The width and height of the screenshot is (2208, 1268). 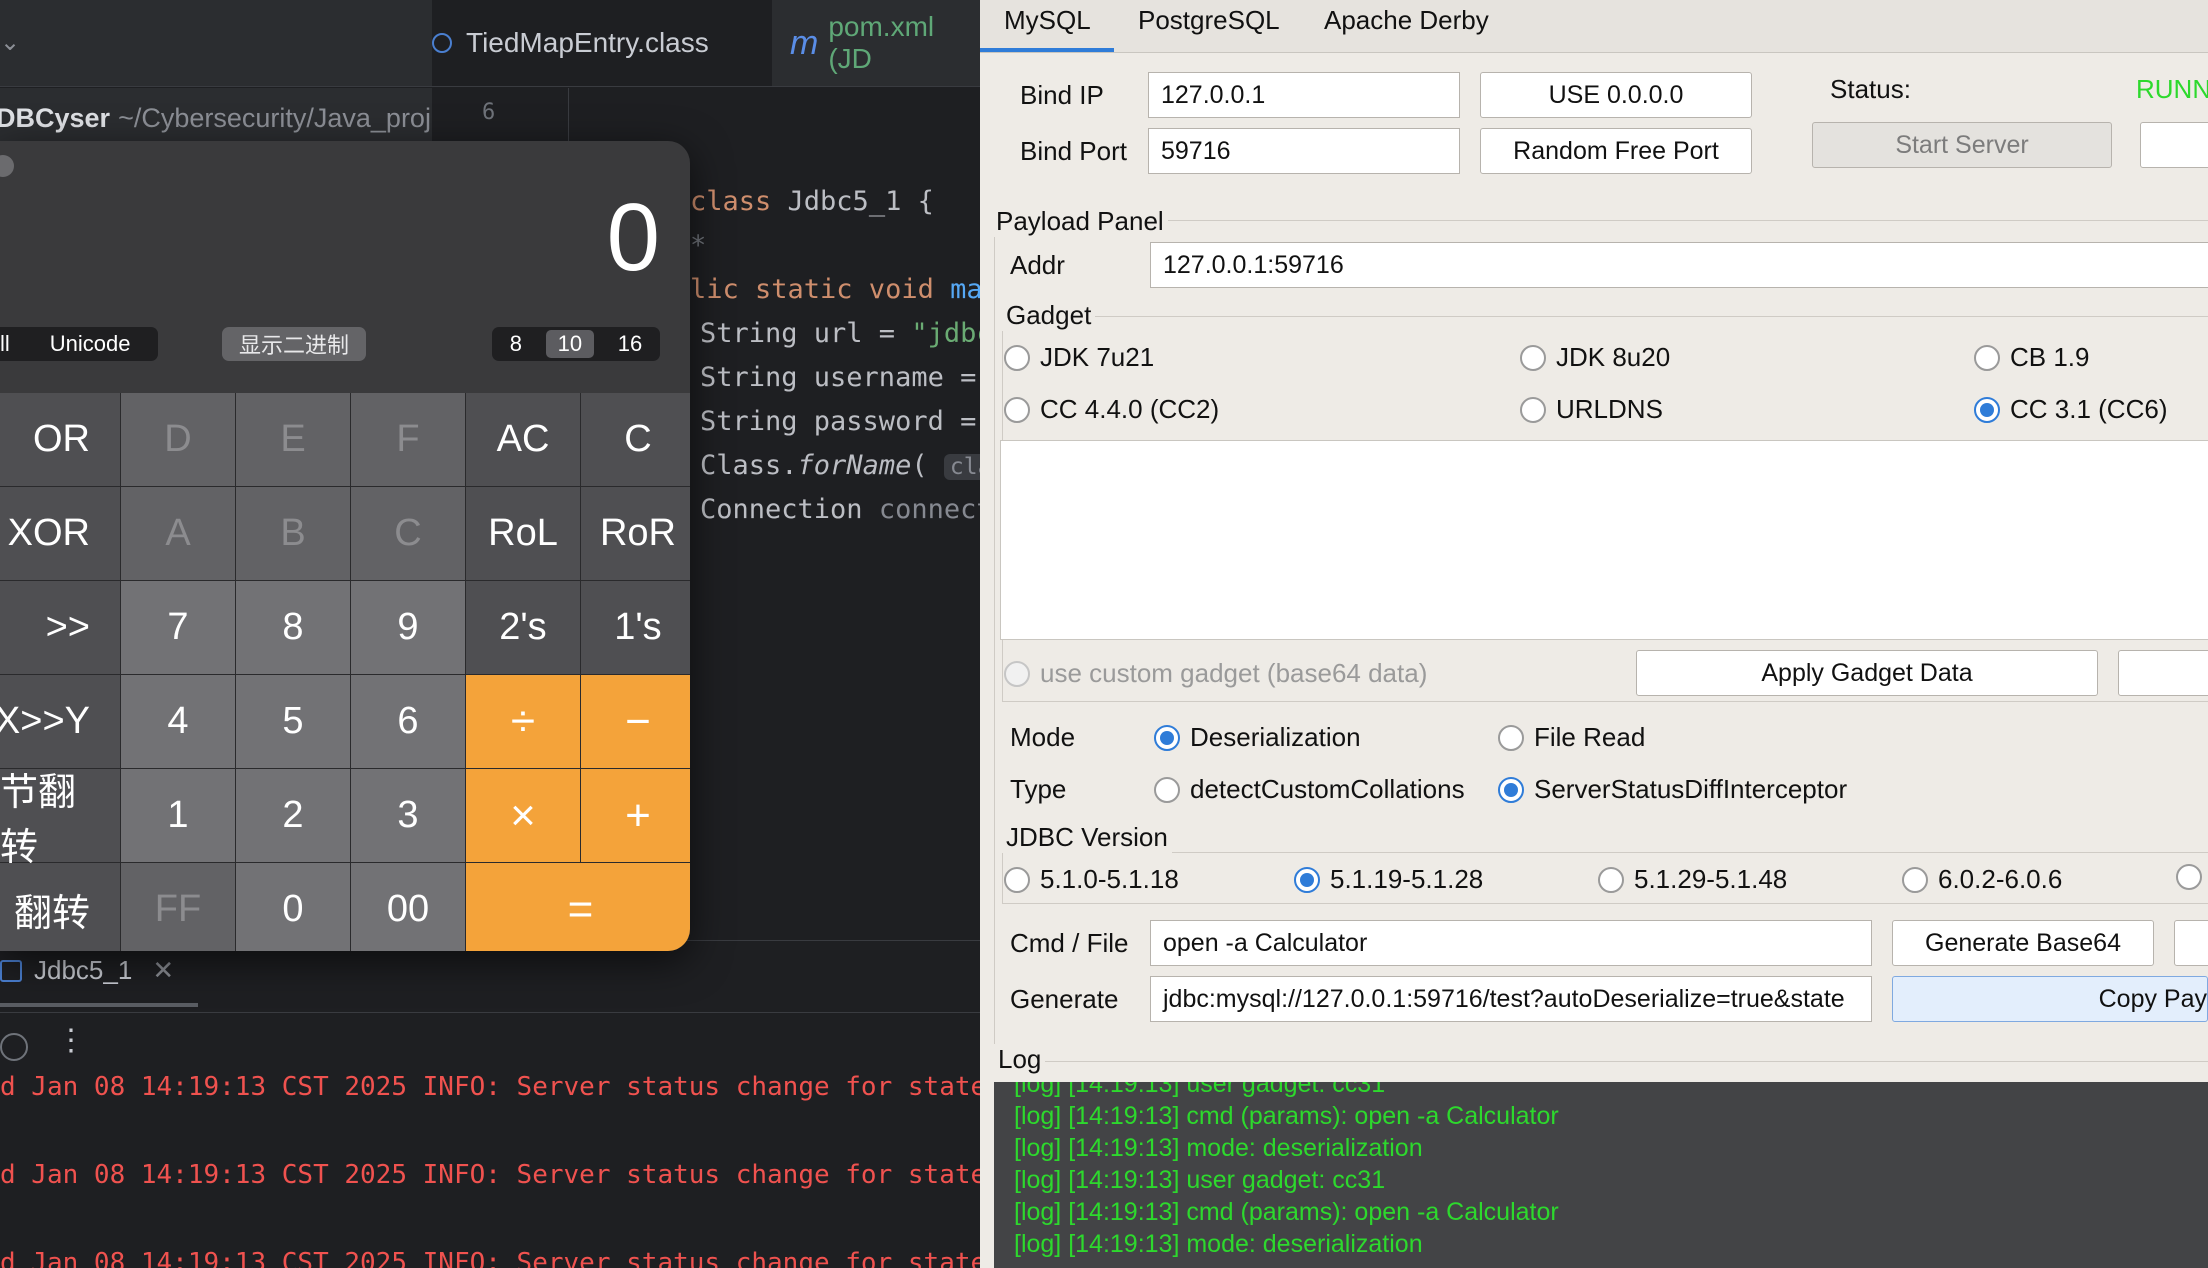 I want to click on gadget-data-textarea, so click(x=1604, y=540).